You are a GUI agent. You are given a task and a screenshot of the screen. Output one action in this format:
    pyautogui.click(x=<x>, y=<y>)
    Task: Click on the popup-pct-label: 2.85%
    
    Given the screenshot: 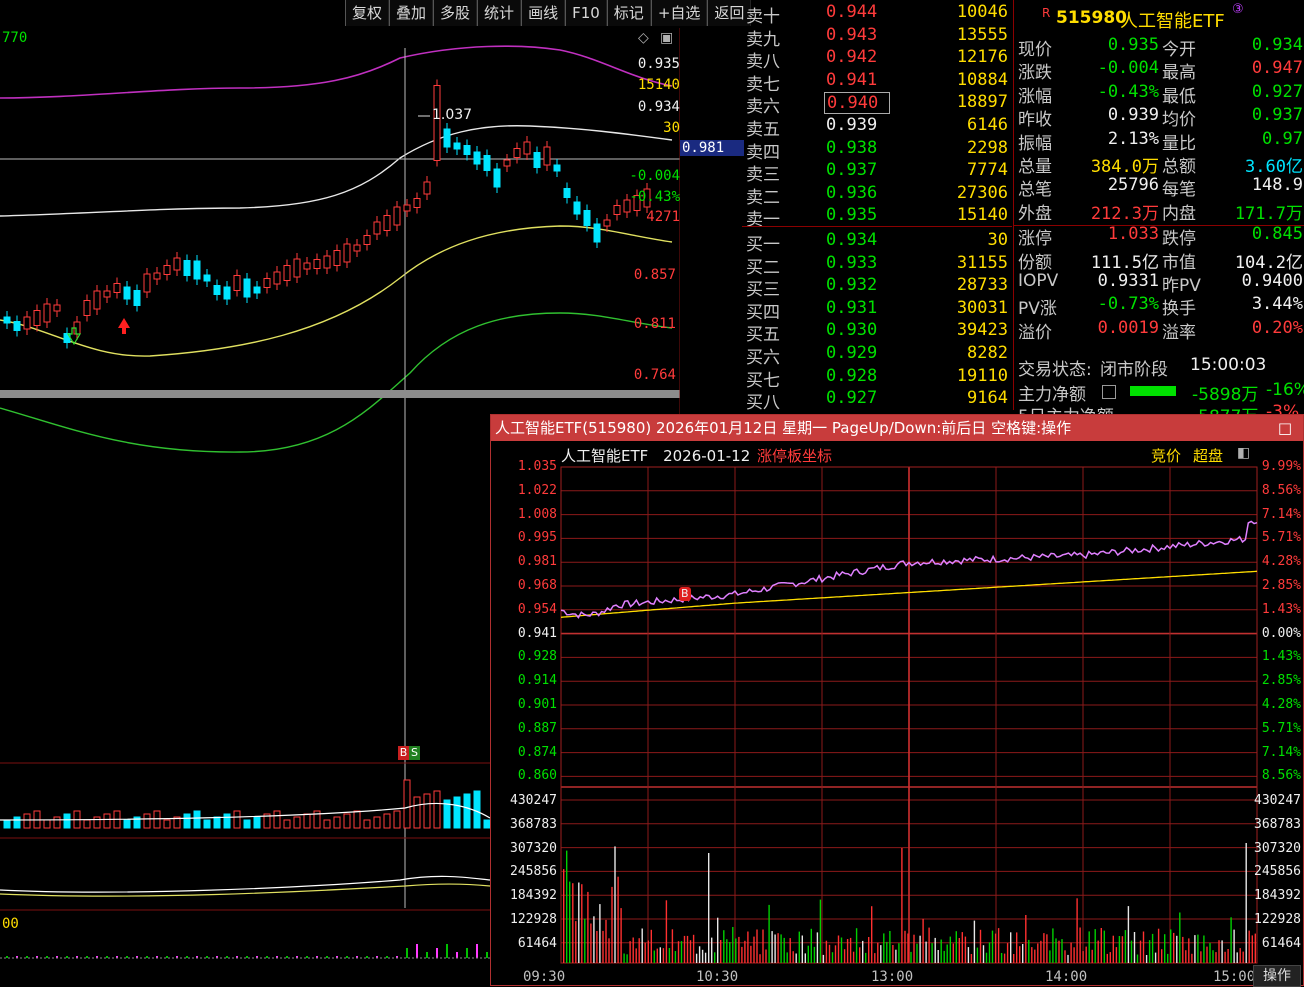 What is the action you would take?
    pyautogui.click(x=1281, y=585)
    